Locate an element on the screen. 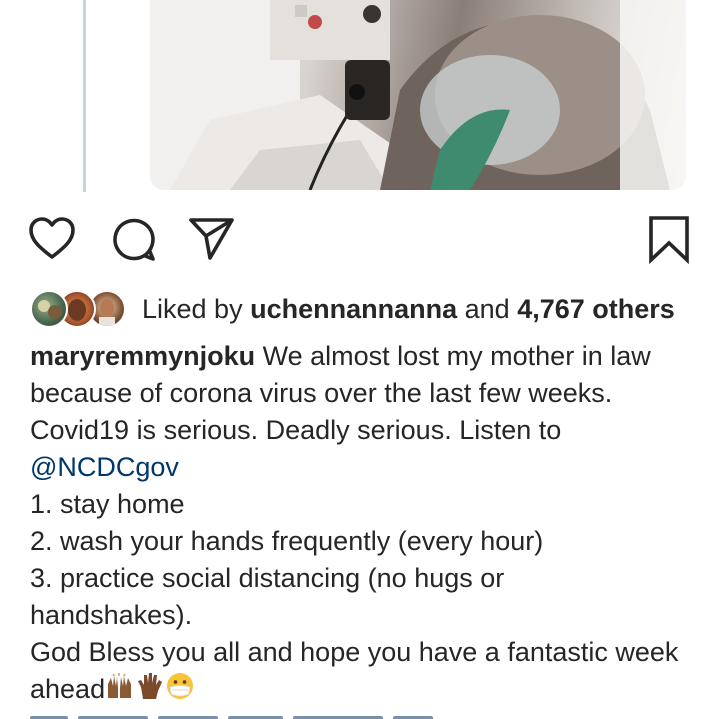  comment-button is located at coordinates (134, 239).